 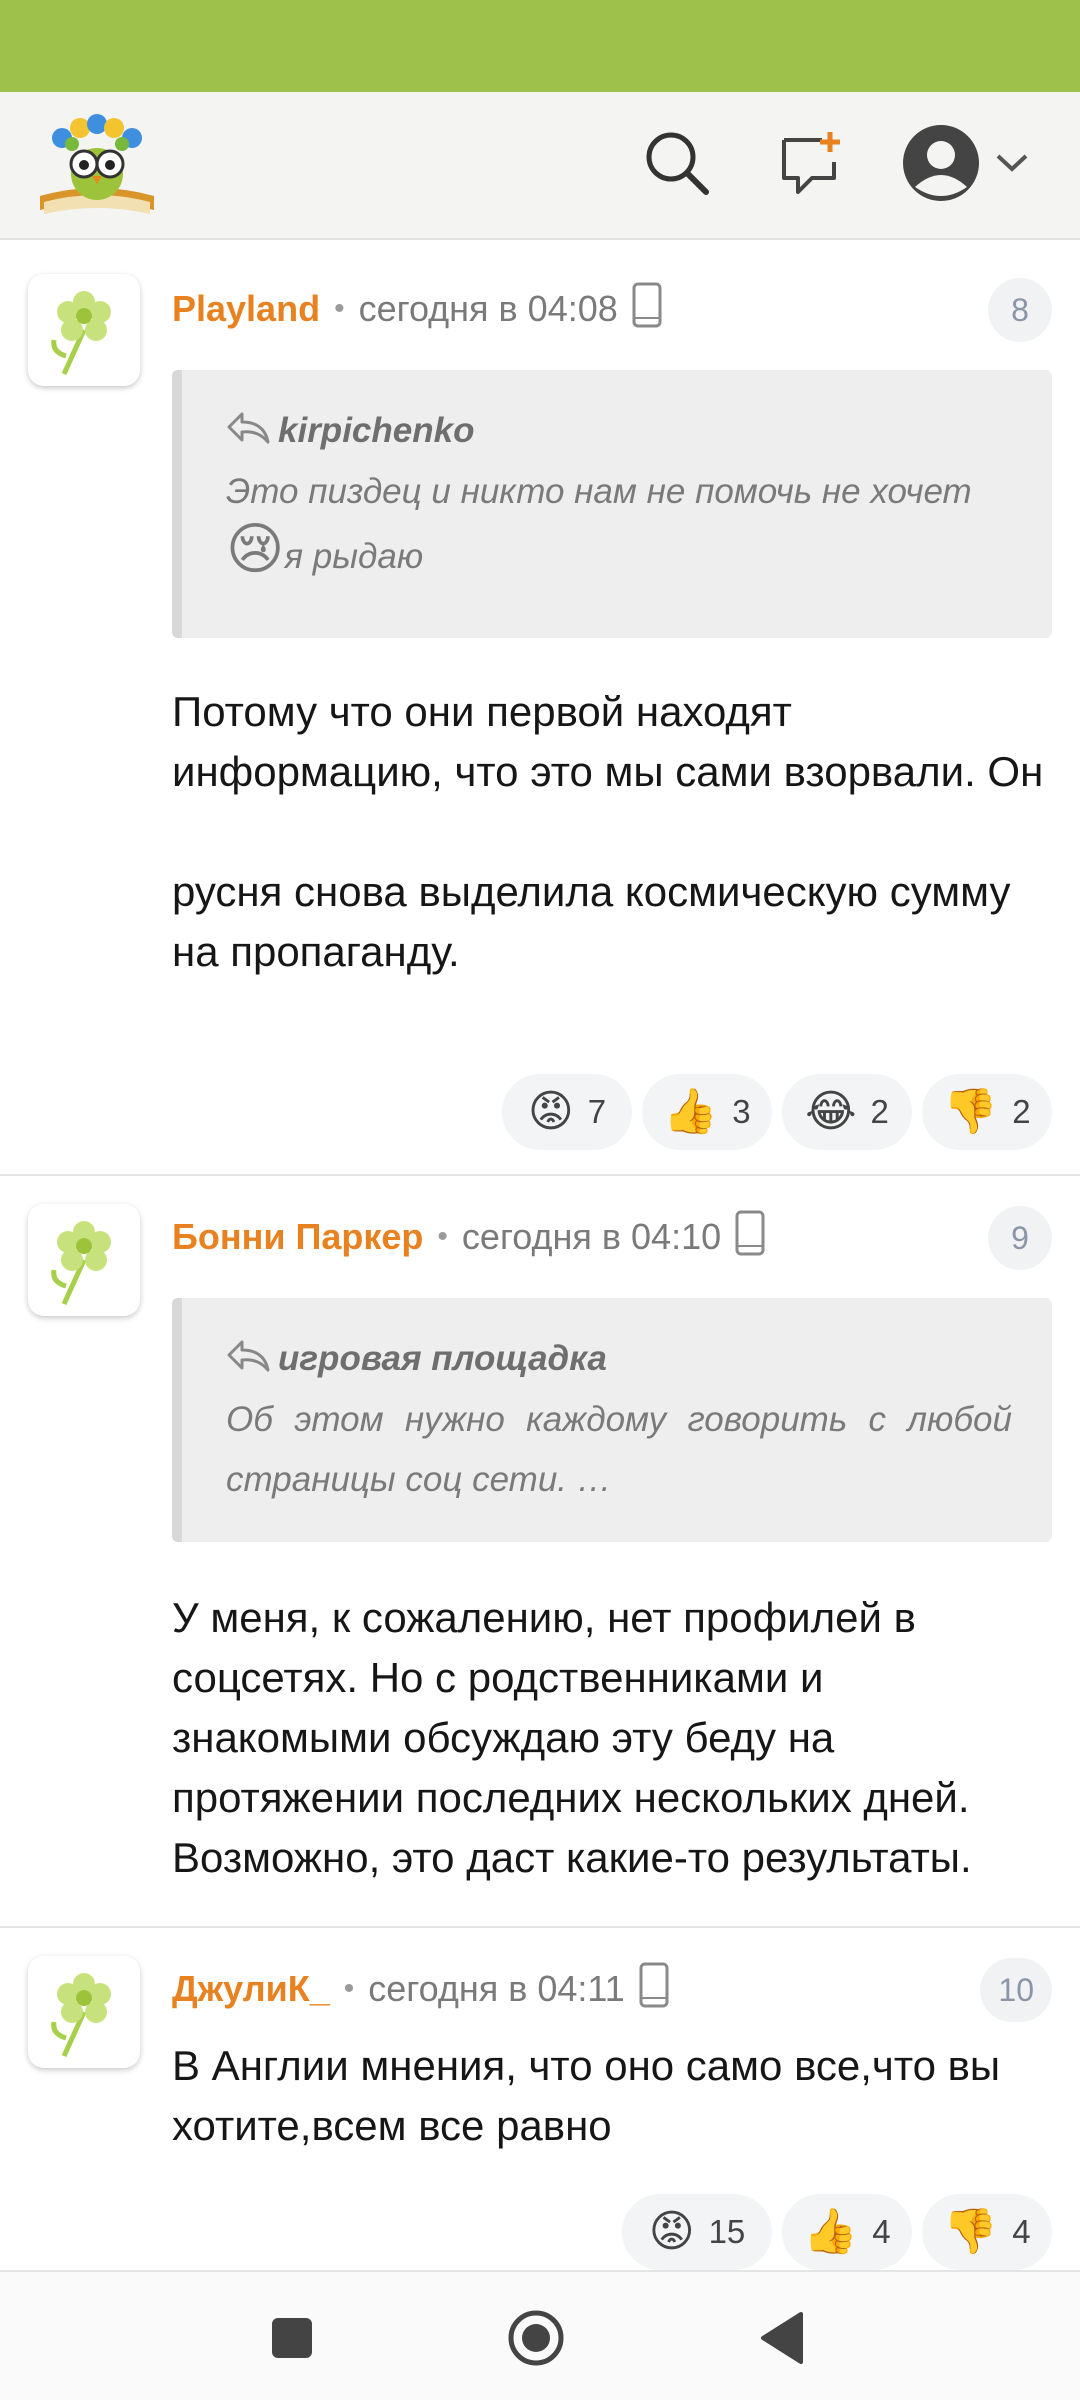 I want to click on owl-on-book-logo, so click(x=97, y=166).